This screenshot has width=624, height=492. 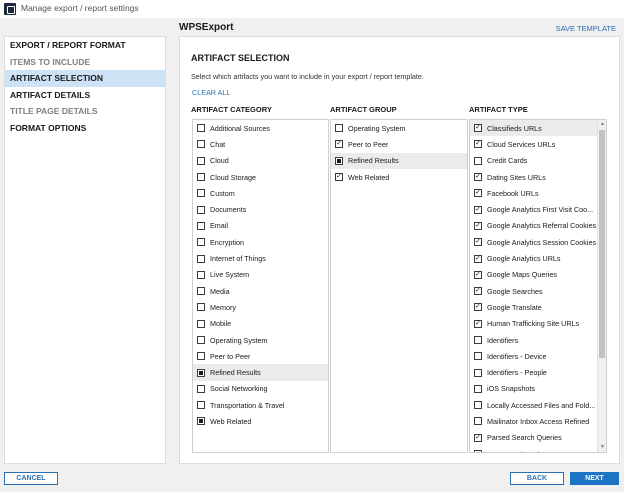 What do you see at coordinates (260, 291) in the screenshot?
I see `category-row: Media` at bounding box center [260, 291].